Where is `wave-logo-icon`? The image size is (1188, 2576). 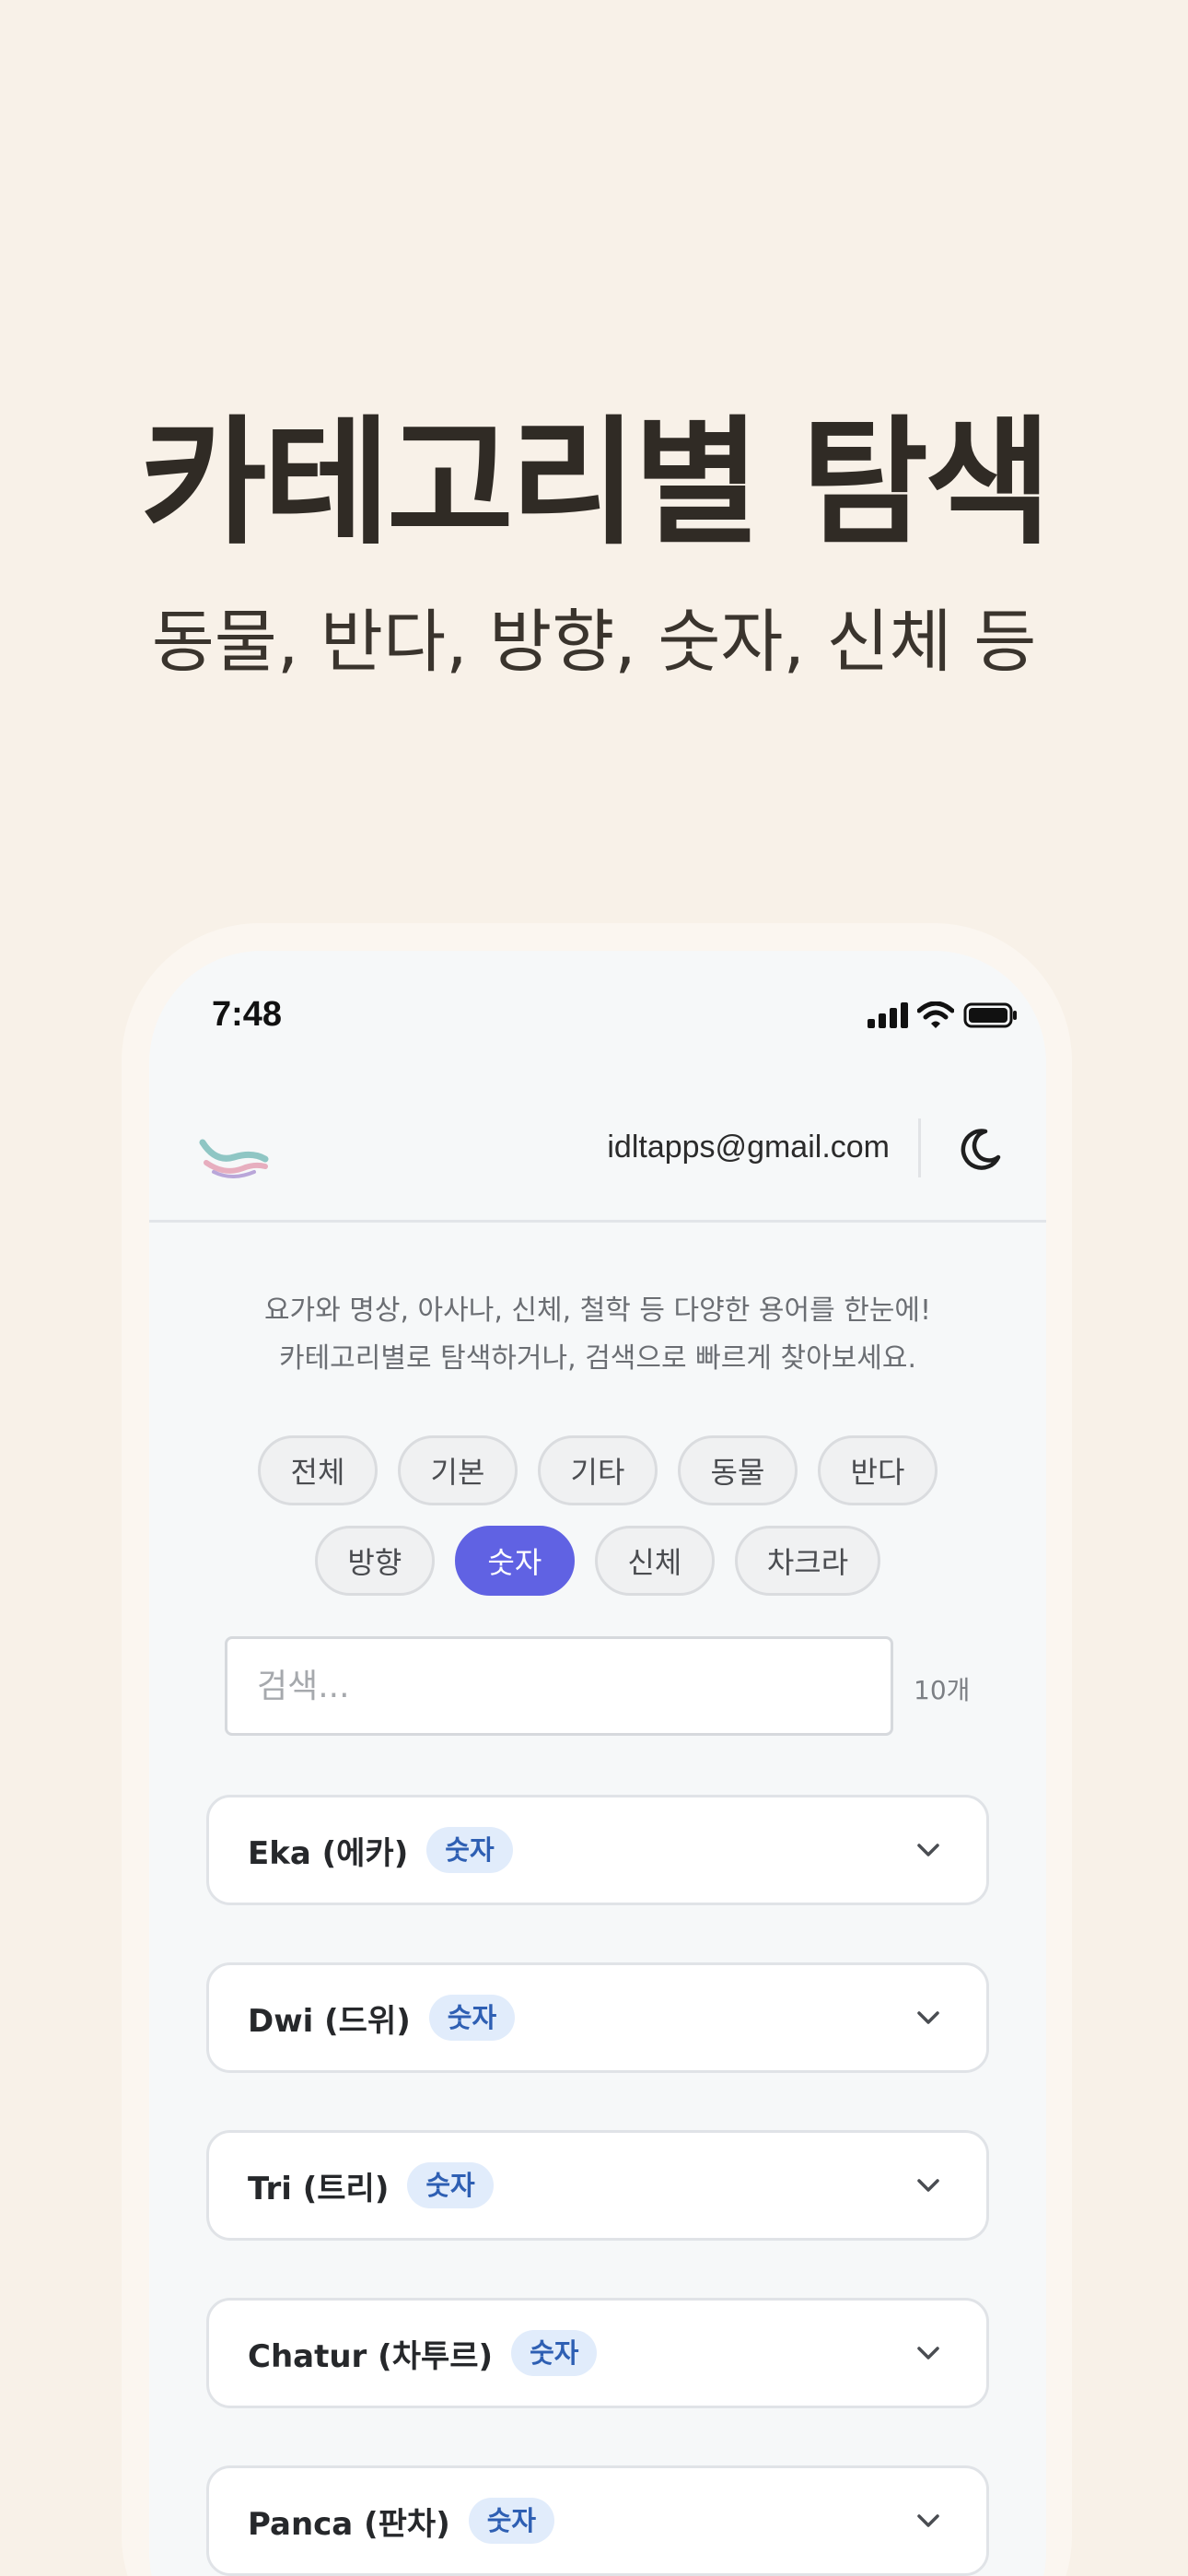
wave-logo-icon is located at coordinates (234, 1153).